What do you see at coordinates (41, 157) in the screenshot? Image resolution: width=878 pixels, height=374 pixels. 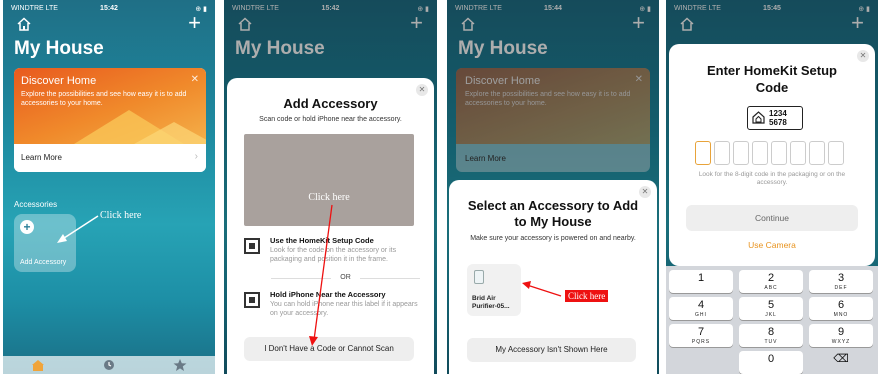 I see `learn-more-label: Learn More` at bounding box center [41, 157].